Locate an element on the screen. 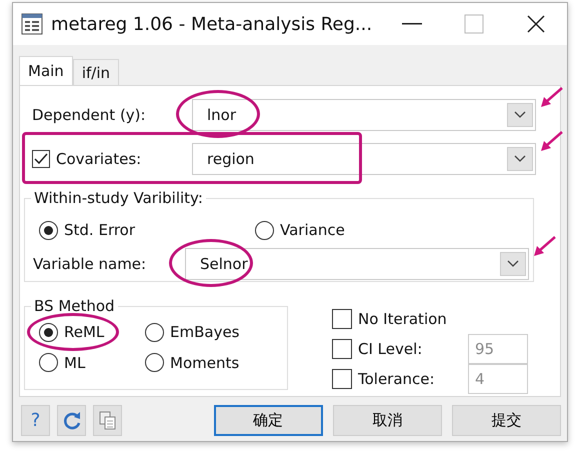 This screenshot has width=577, height=454. radio-label: EmBayes is located at coordinates (205, 332).